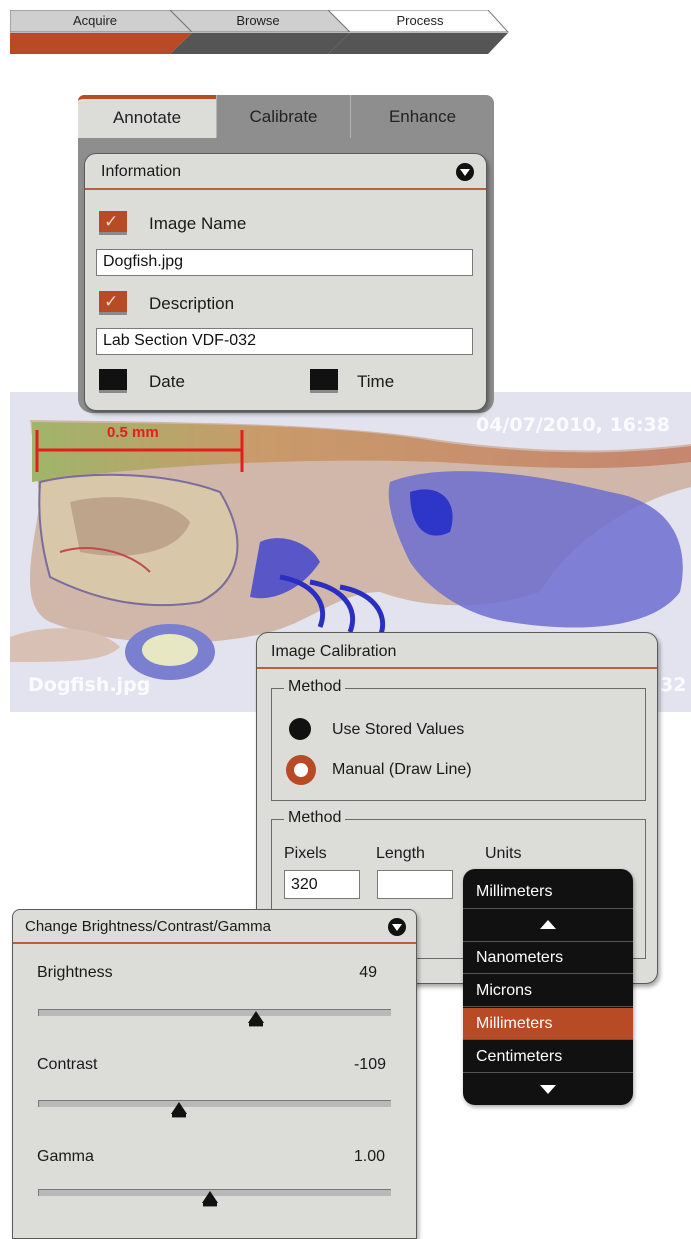 This screenshot has width=691, height=1239. What do you see at coordinates (148, 926) in the screenshot?
I see `bcg-title: Change Brightness/Contrast/Gamma` at bounding box center [148, 926].